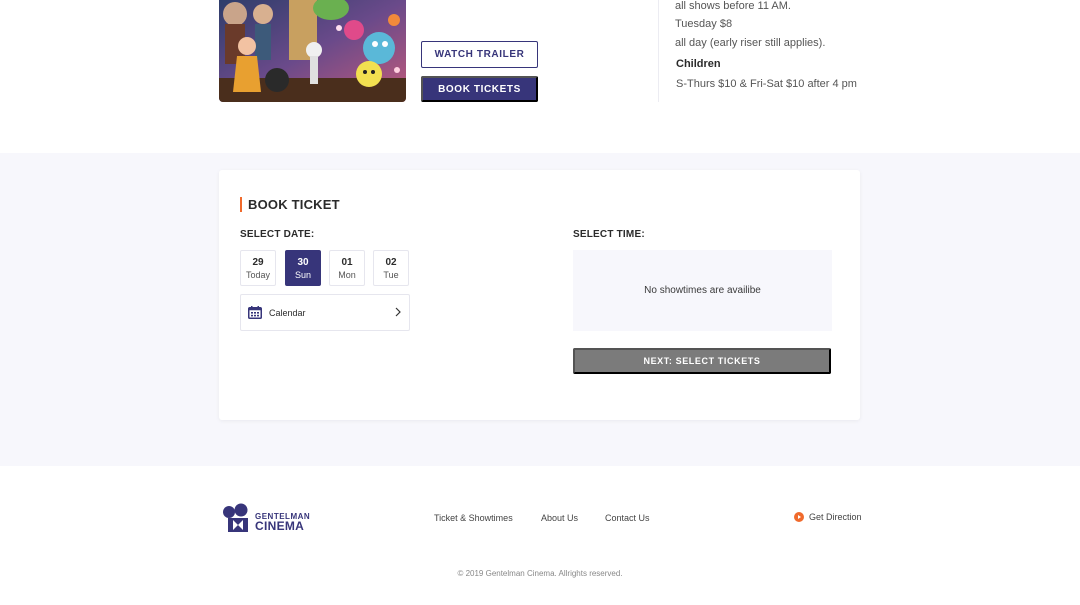  What do you see at coordinates (255, 312) in the screenshot?
I see `calendar-icon` at bounding box center [255, 312].